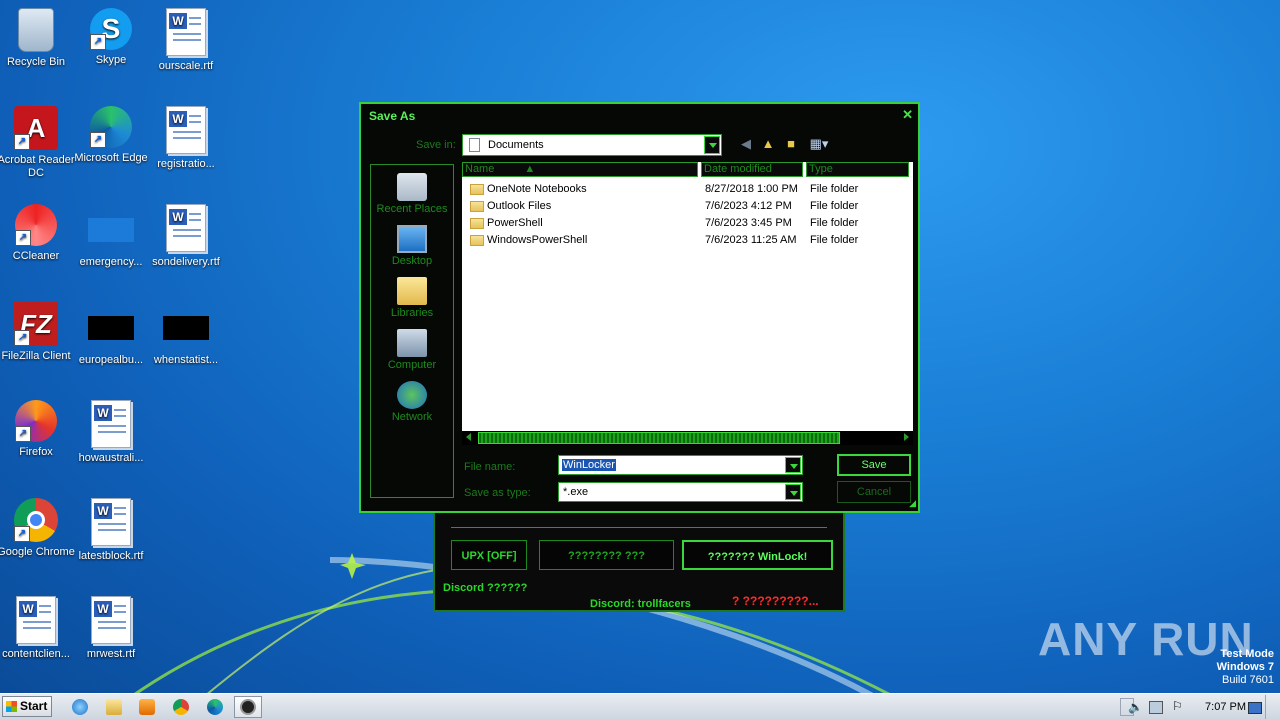  What do you see at coordinates (111, 530) in the screenshot?
I see `desktop-icon-latestblock: W latestblock.rtf` at bounding box center [111, 530].